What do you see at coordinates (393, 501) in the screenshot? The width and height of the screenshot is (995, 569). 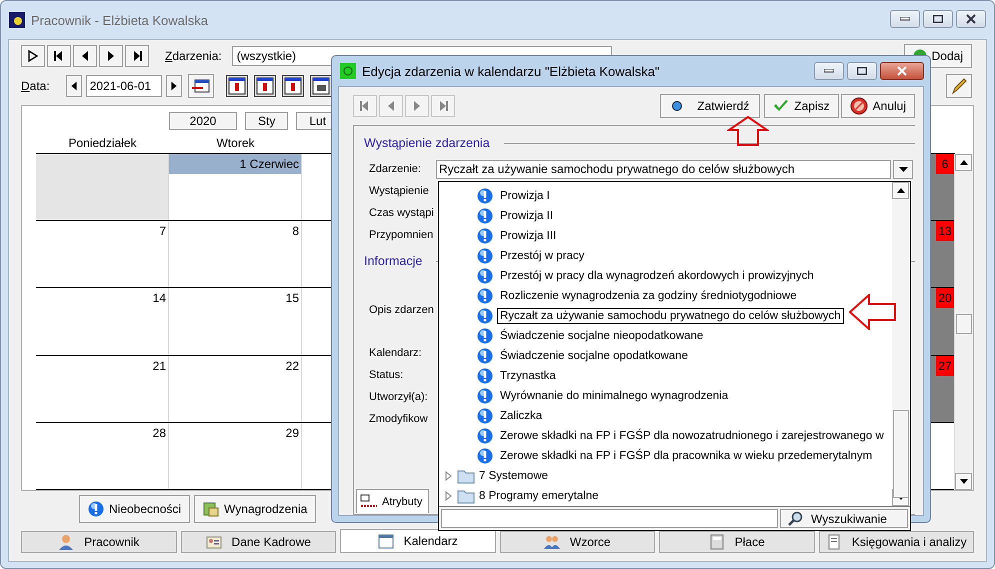 I see `tab: Atrybuty` at bounding box center [393, 501].